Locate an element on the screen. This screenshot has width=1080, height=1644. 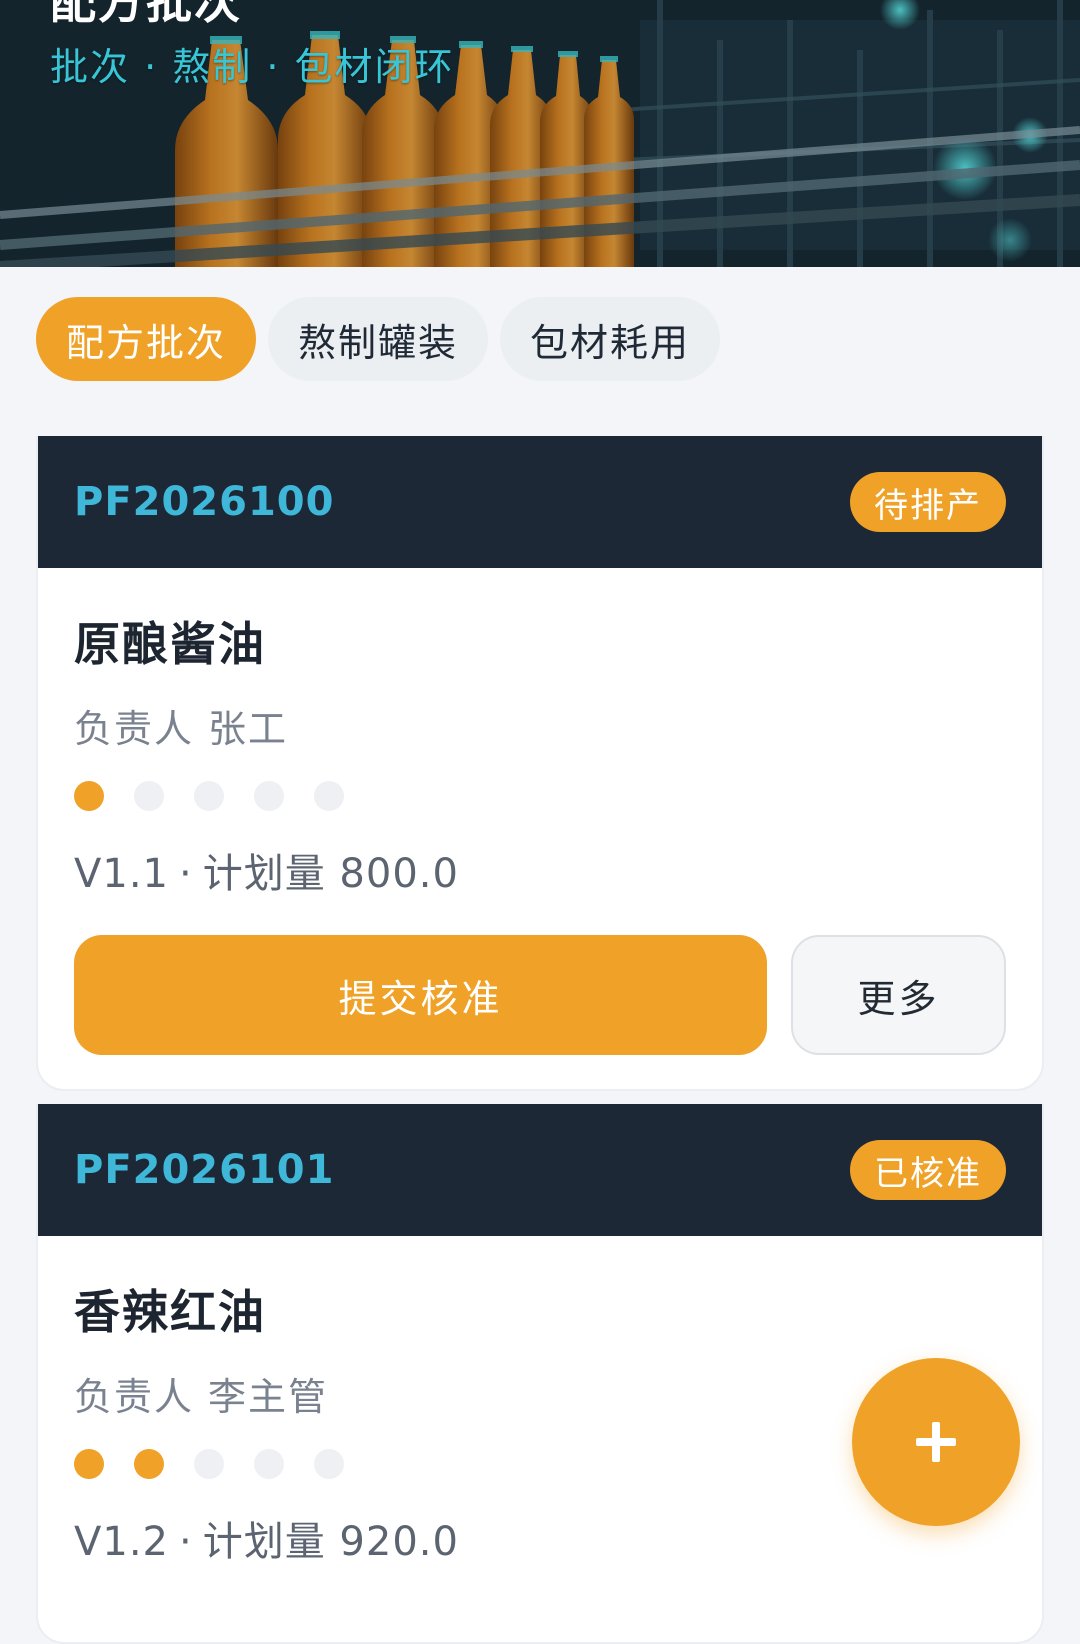
batch-number: PF2026101 is located at coordinates (204, 1170).